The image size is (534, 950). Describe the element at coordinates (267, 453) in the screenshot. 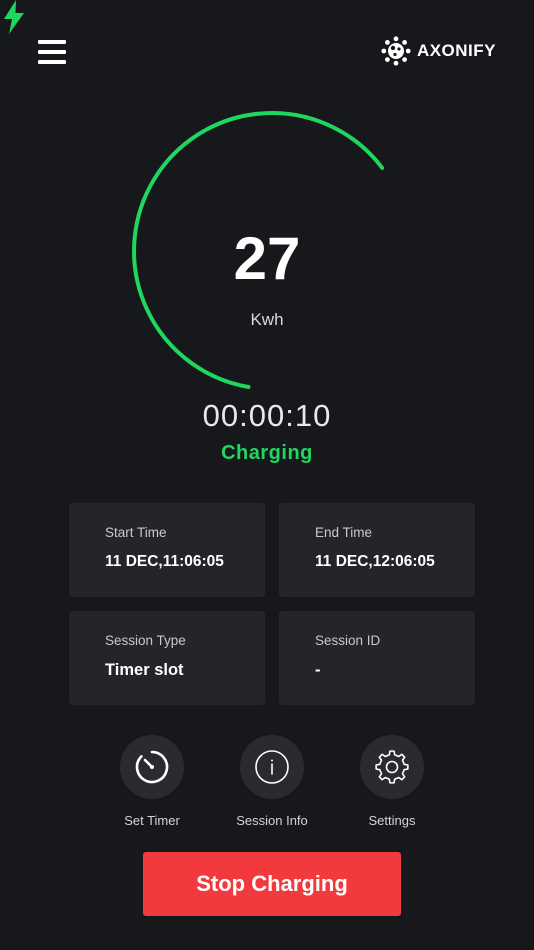

I see `charging-status: Charging` at that location.